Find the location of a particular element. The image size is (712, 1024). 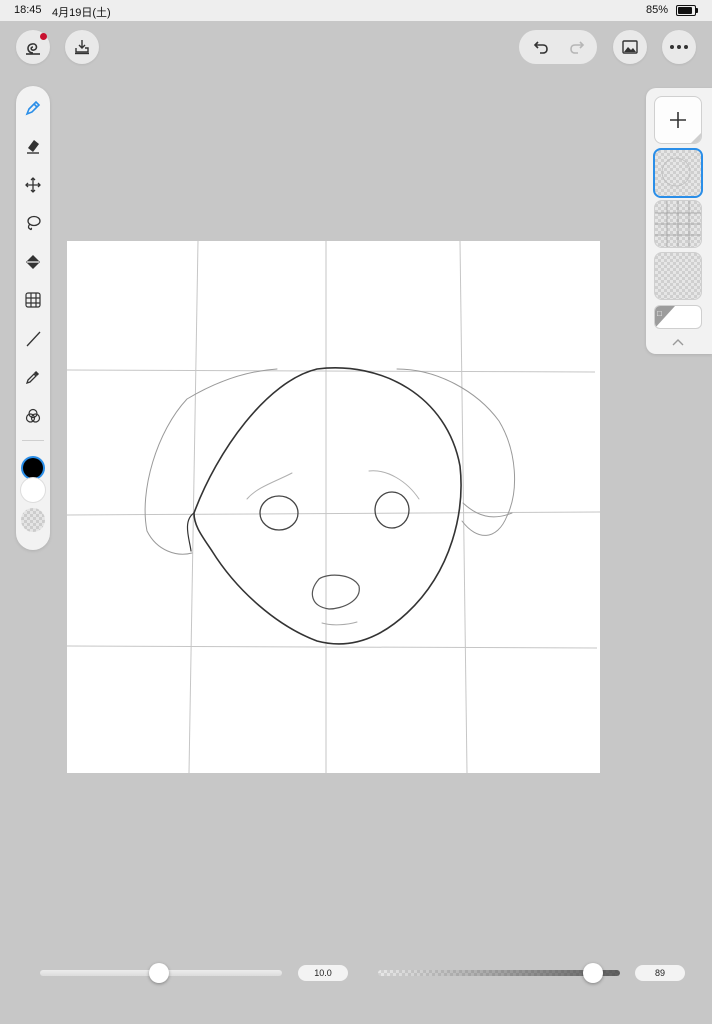

lasso-icon is located at coordinates (34, 223).